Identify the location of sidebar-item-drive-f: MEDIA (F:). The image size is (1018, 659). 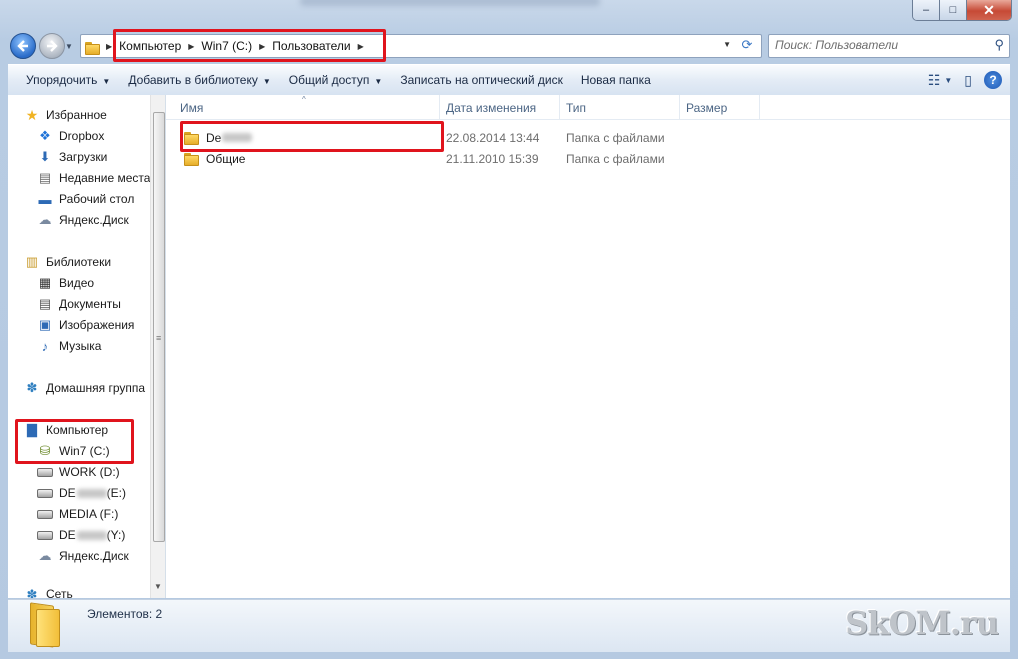
(86, 514).